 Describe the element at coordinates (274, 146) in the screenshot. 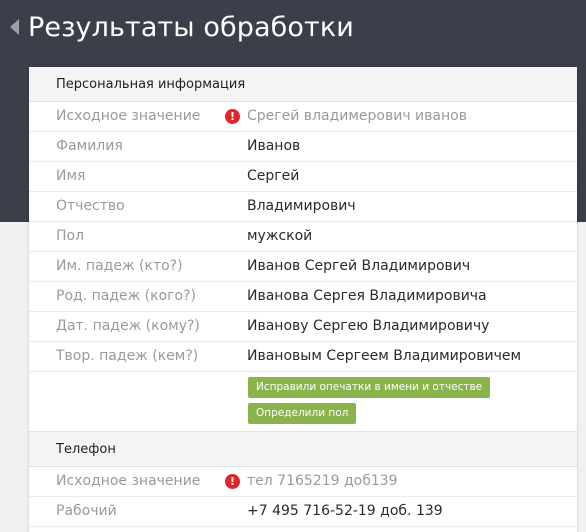

I see `row-value: Иванов` at that location.